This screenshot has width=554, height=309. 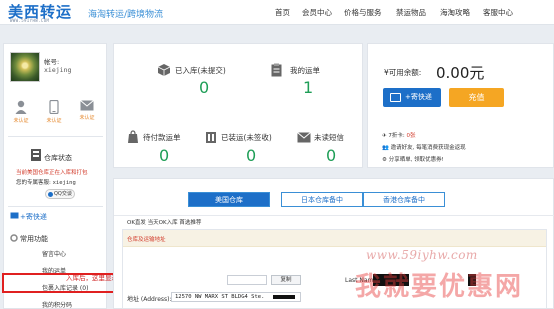 What do you see at coordinates (455, 12) in the screenshot?
I see `nav-shopping-guide: 海淘攻略` at bounding box center [455, 12].